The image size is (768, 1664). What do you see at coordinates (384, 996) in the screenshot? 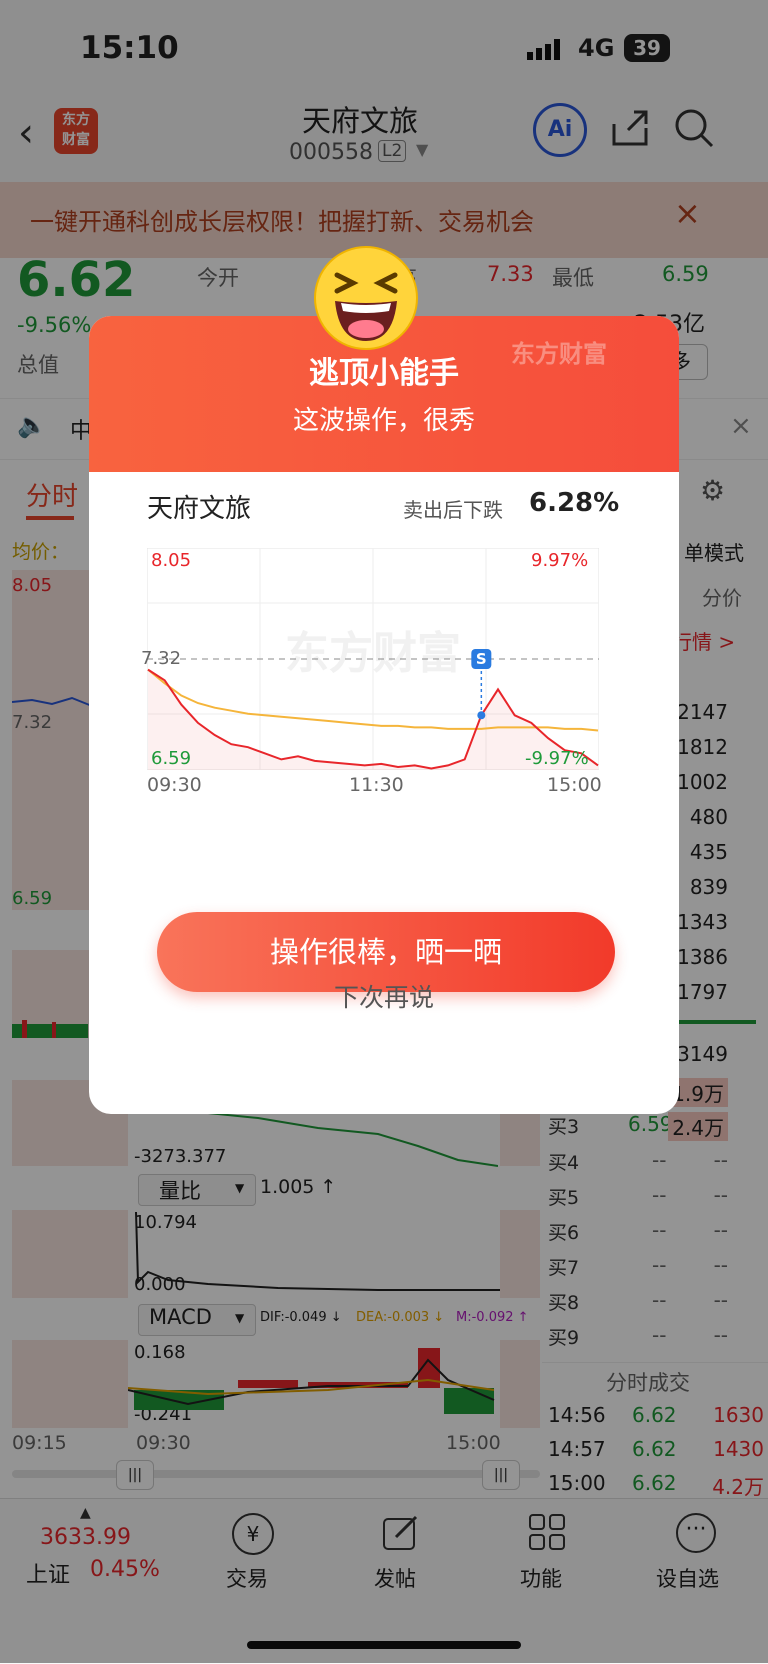
I see `dismiss-link: 下次再说` at bounding box center [384, 996].